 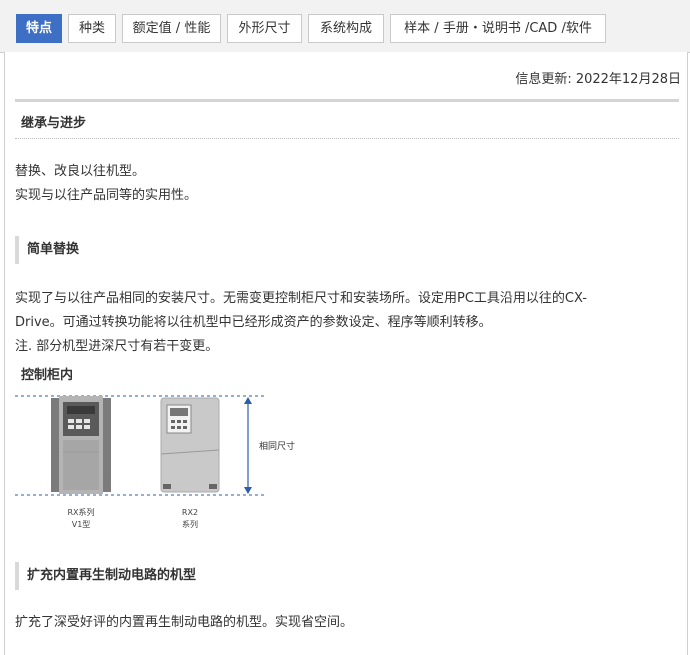 I want to click on tab-system-config: 系统构成, so click(x=346, y=28).